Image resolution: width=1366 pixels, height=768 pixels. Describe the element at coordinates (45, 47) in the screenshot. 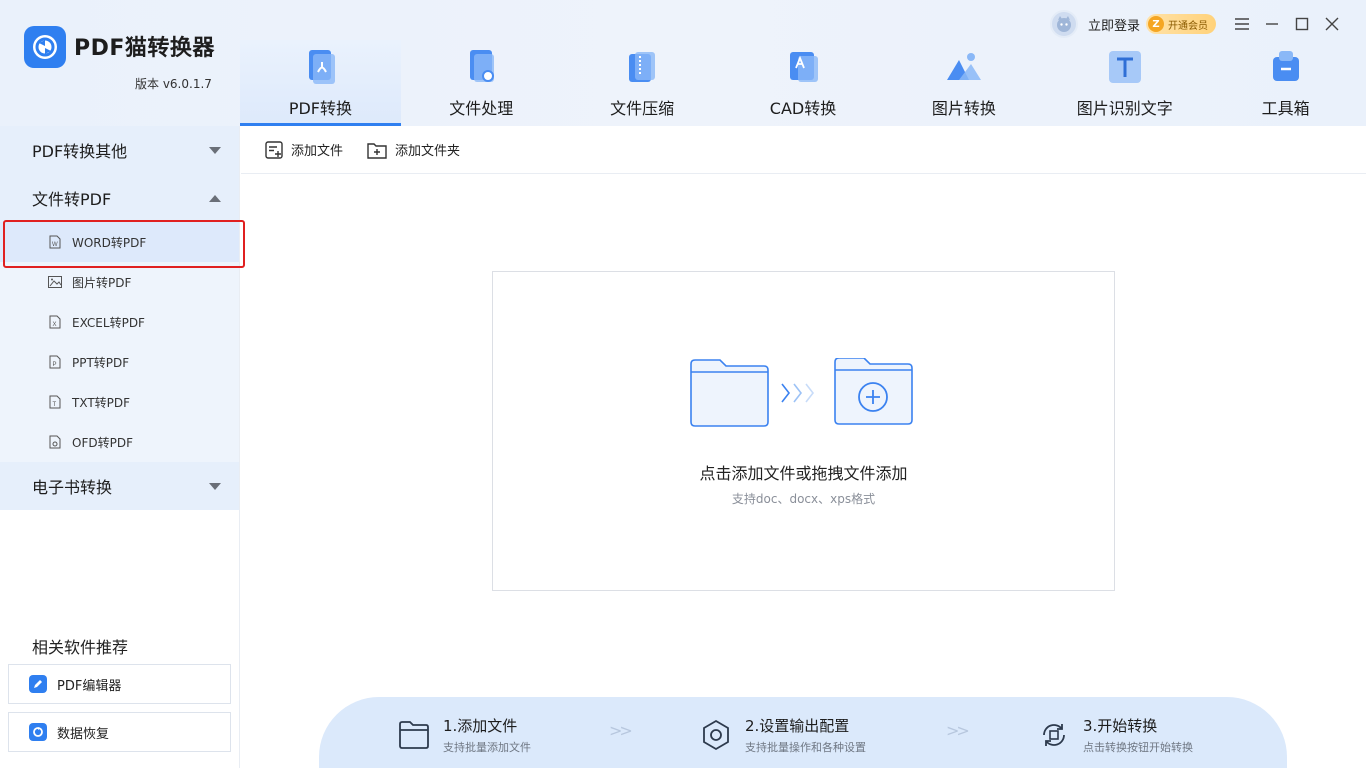

I see `app-logo-icon` at that location.